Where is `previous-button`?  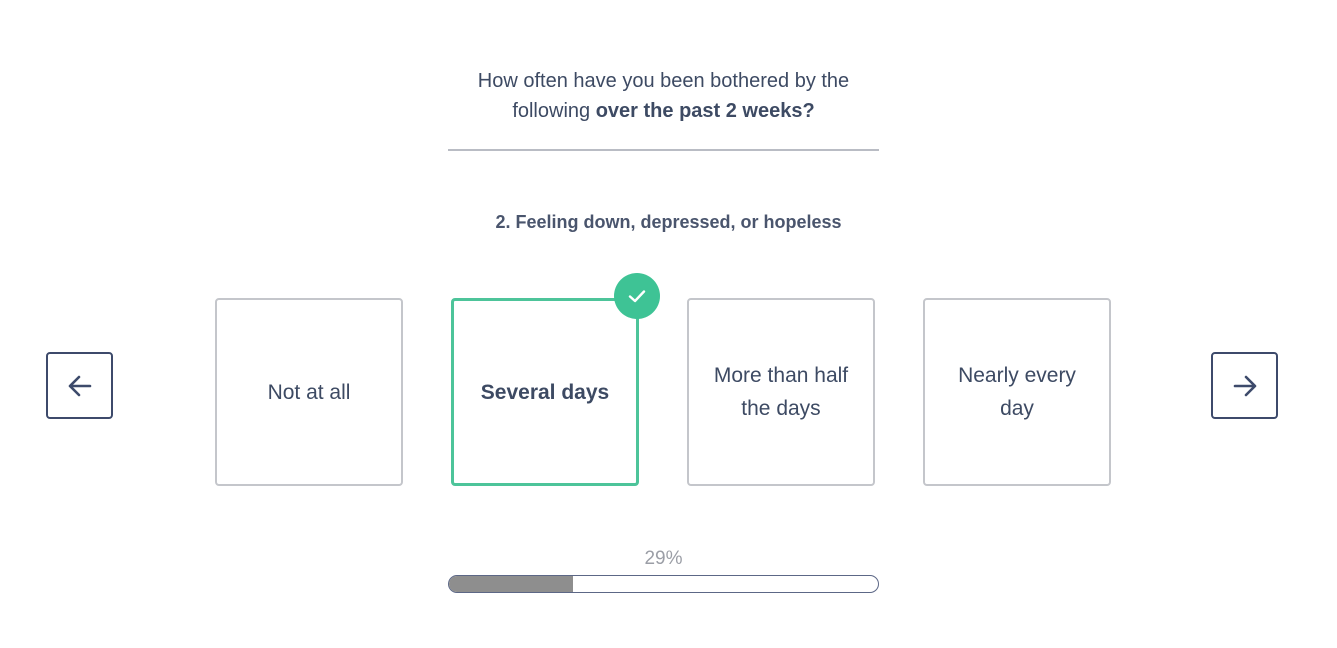
previous-button is located at coordinates (79, 385).